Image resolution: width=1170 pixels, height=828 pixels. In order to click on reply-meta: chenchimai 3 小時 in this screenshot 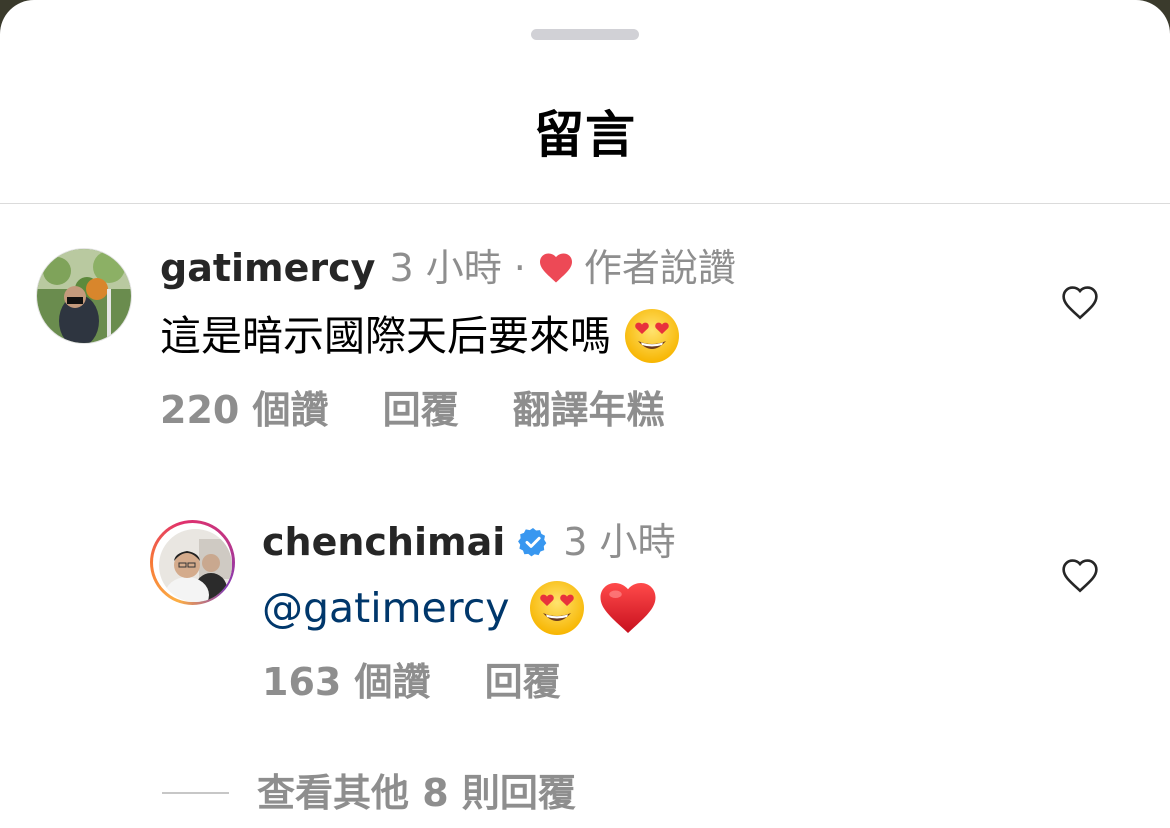, I will do `click(469, 542)`.